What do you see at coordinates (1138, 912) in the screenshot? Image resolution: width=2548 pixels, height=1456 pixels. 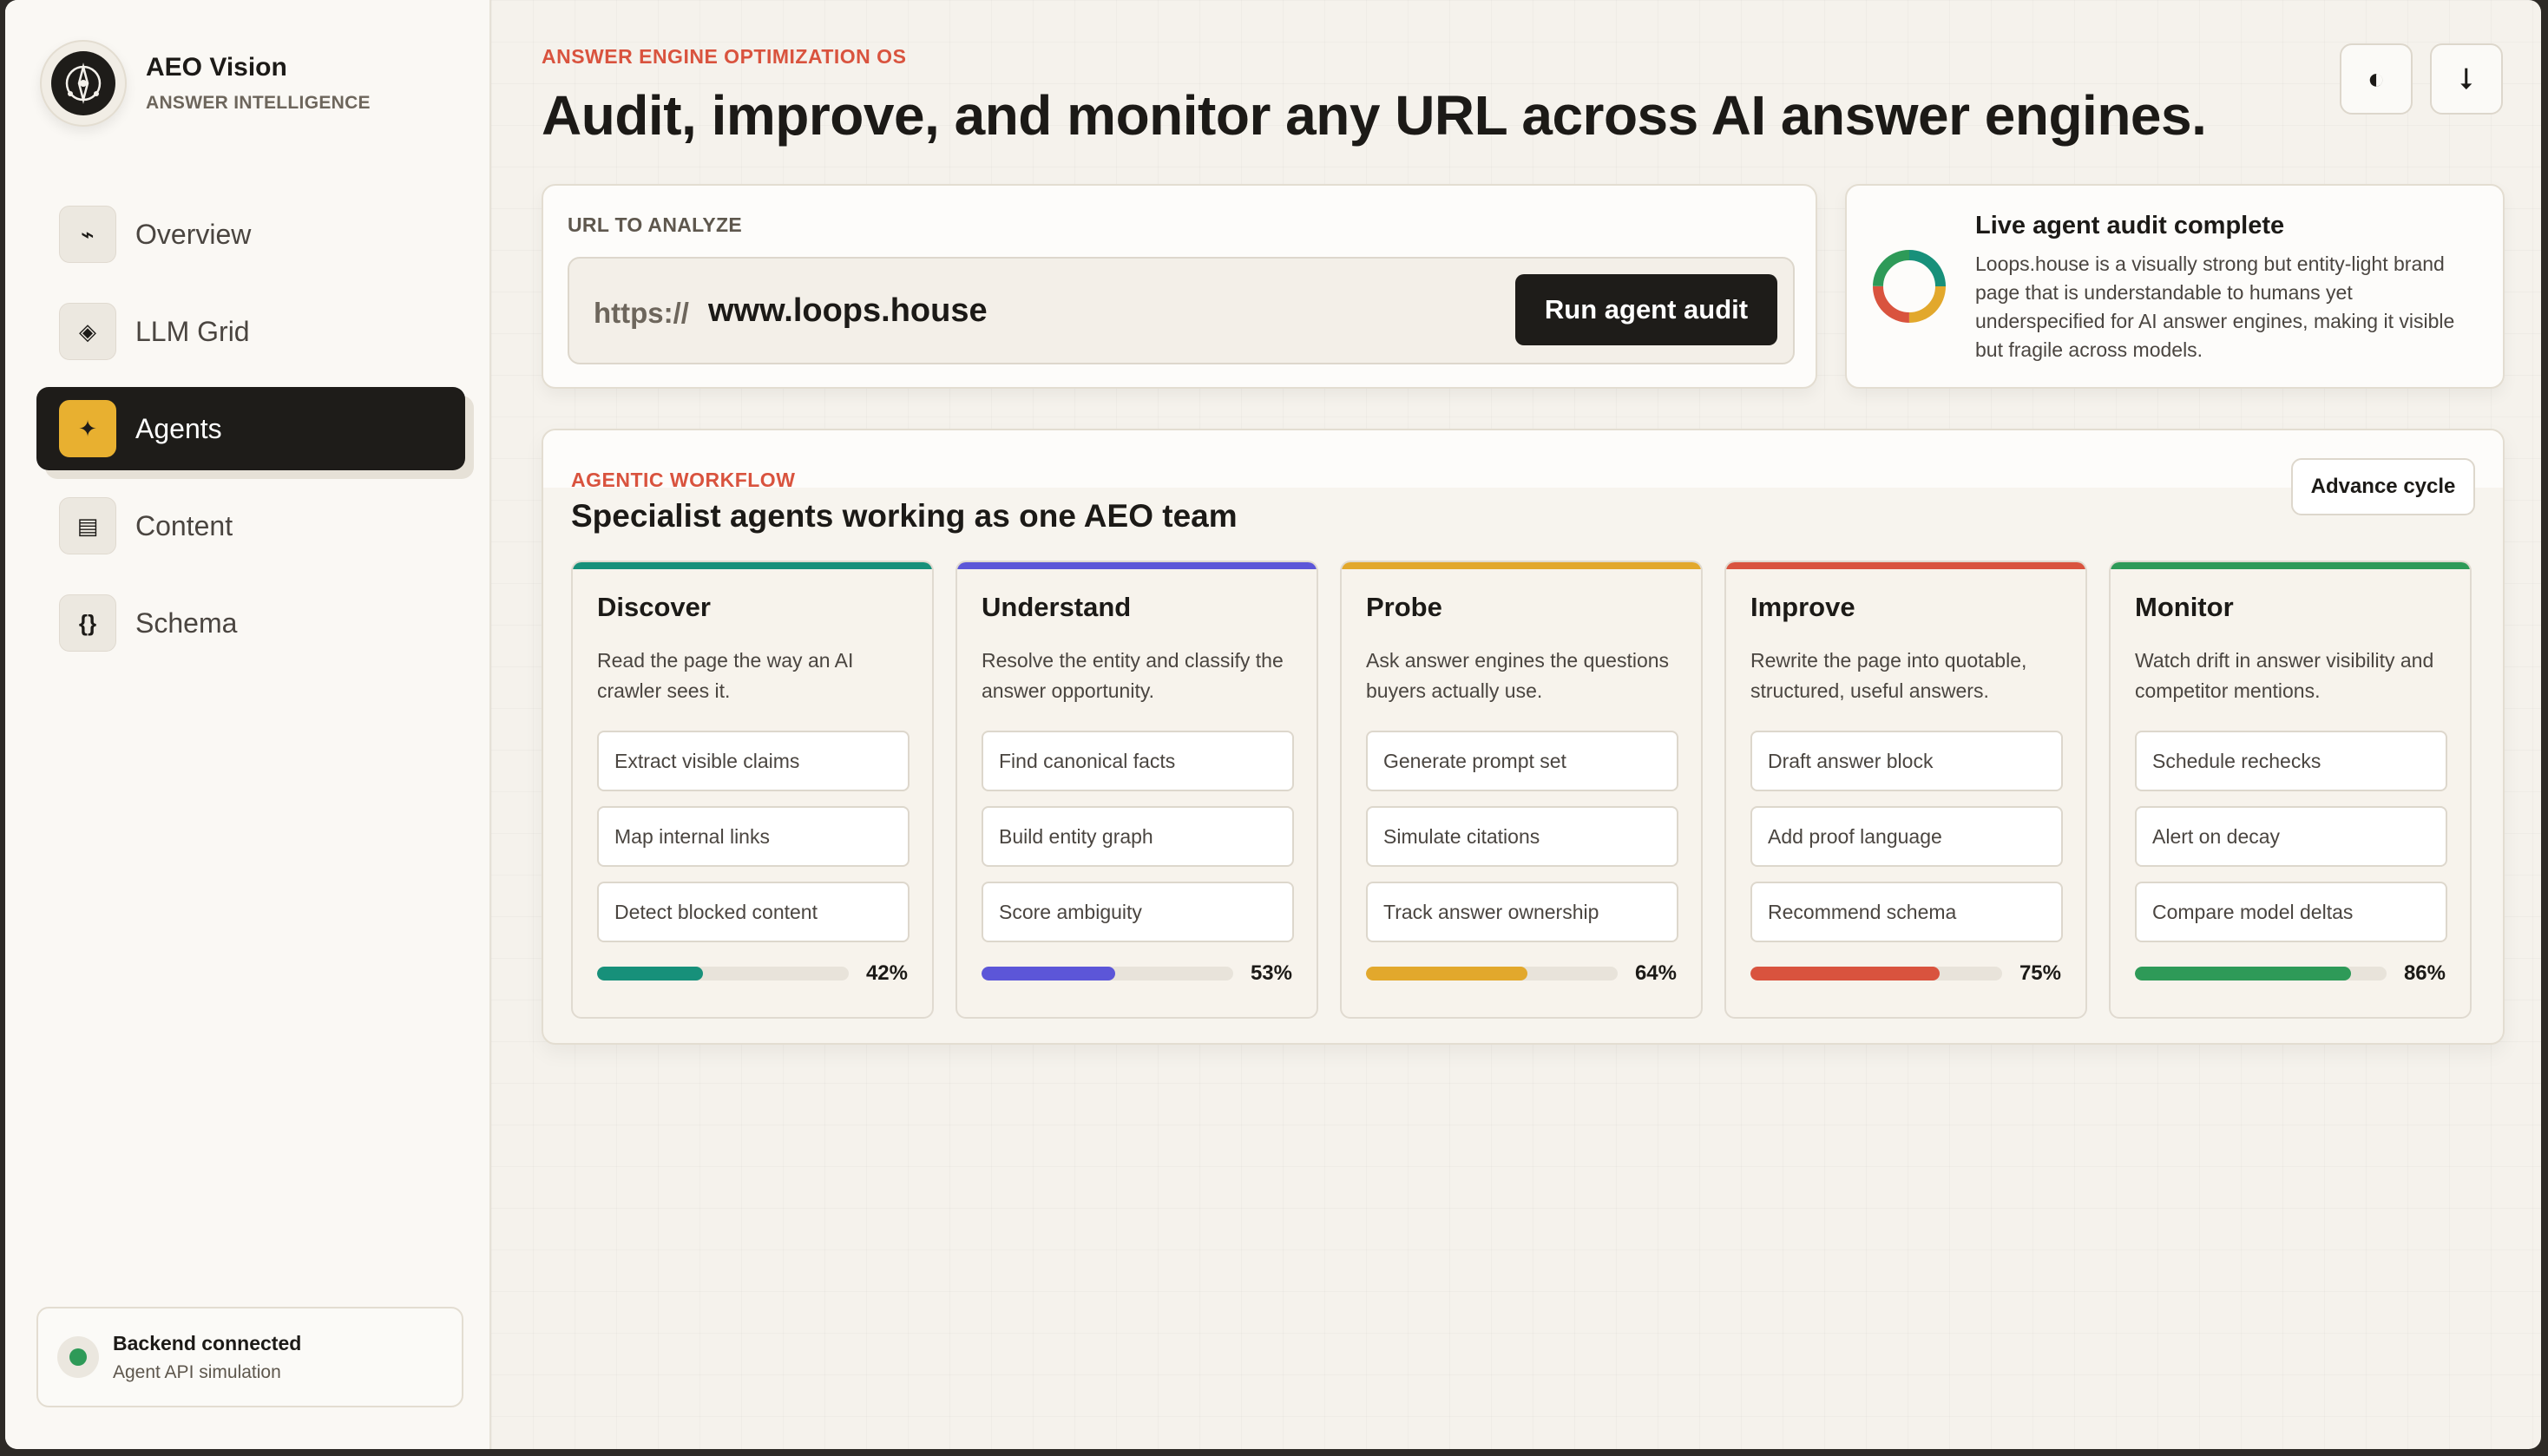 I see `agent-task: Score ambiguity` at bounding box center [1138, 912].